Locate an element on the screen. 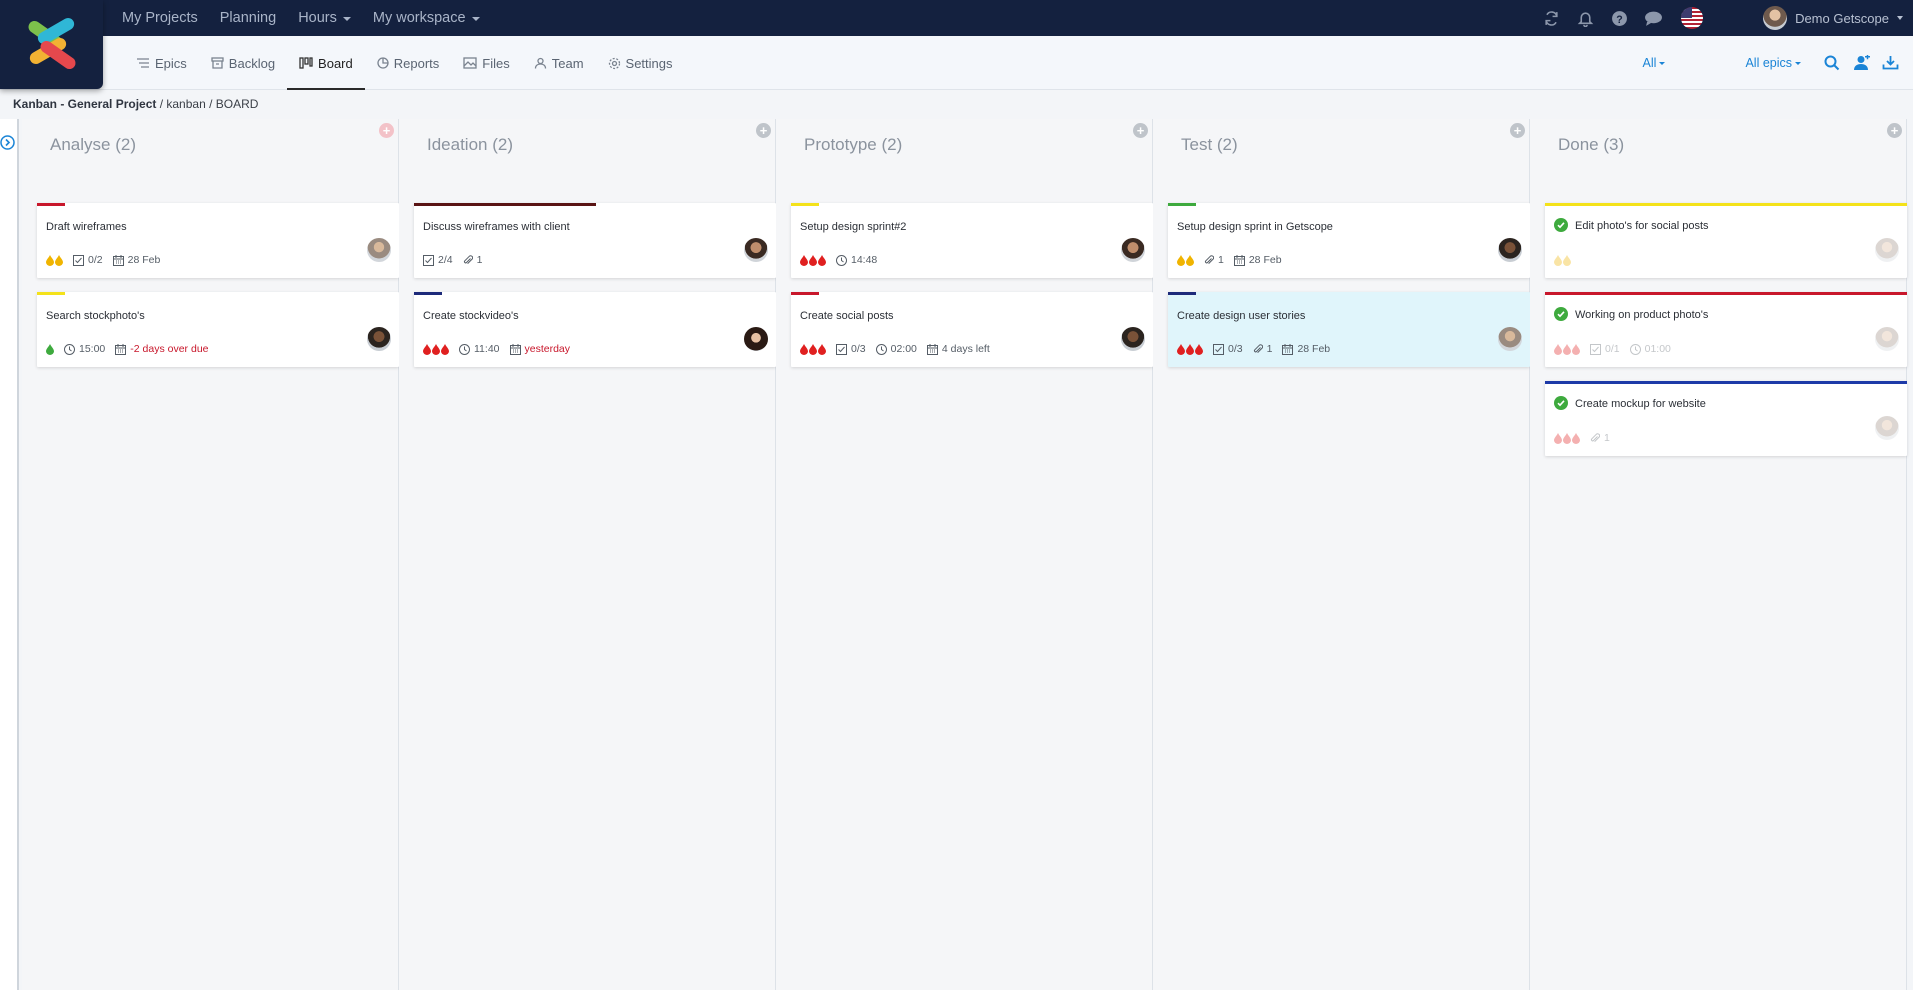 This screenshot has height=990, width=1913. search-icon is located at coordinates (1832, 63).